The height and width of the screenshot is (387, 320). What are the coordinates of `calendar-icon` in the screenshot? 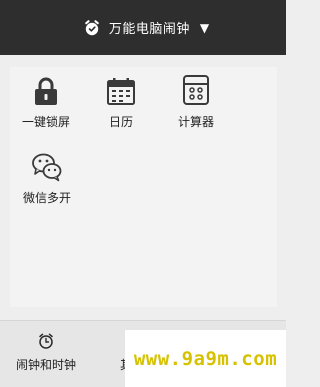 It's located at (121, 89).